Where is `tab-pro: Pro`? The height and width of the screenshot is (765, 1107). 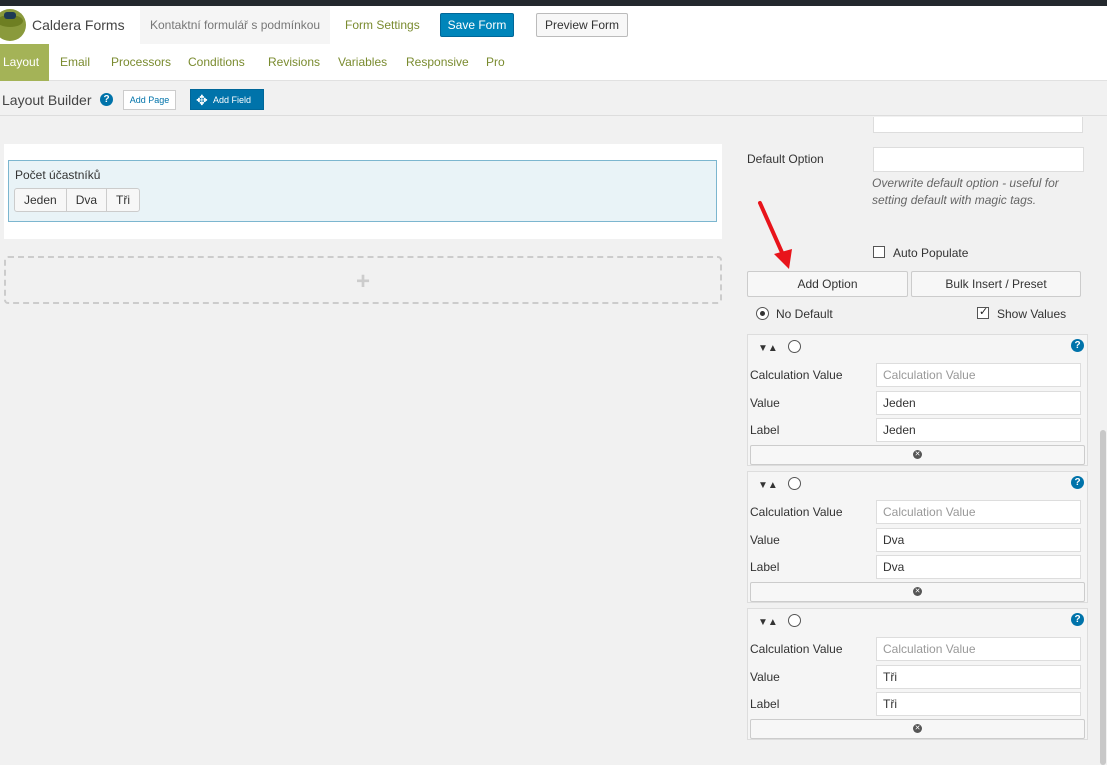
tab-pro: Pro is located at coordinates (495, 62).